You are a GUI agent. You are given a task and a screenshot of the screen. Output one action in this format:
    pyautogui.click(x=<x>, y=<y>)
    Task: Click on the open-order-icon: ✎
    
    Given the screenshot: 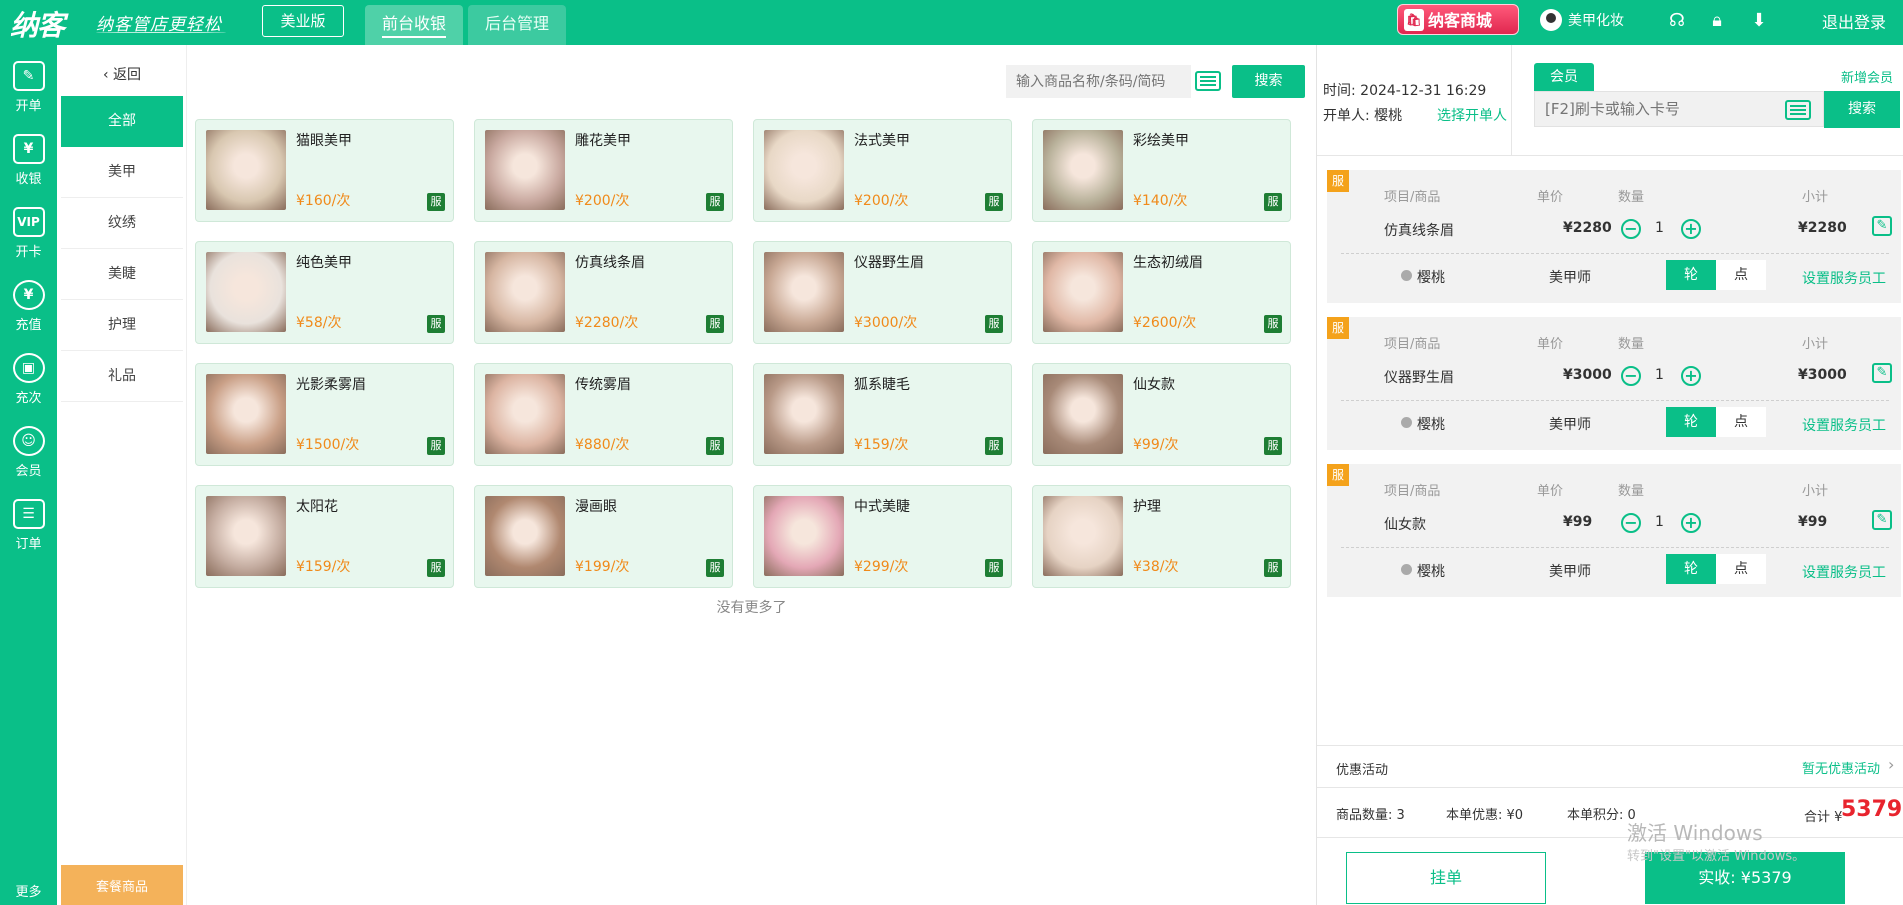 What is the action you would take?
    pyautogui.click(x=28, y=76)
    